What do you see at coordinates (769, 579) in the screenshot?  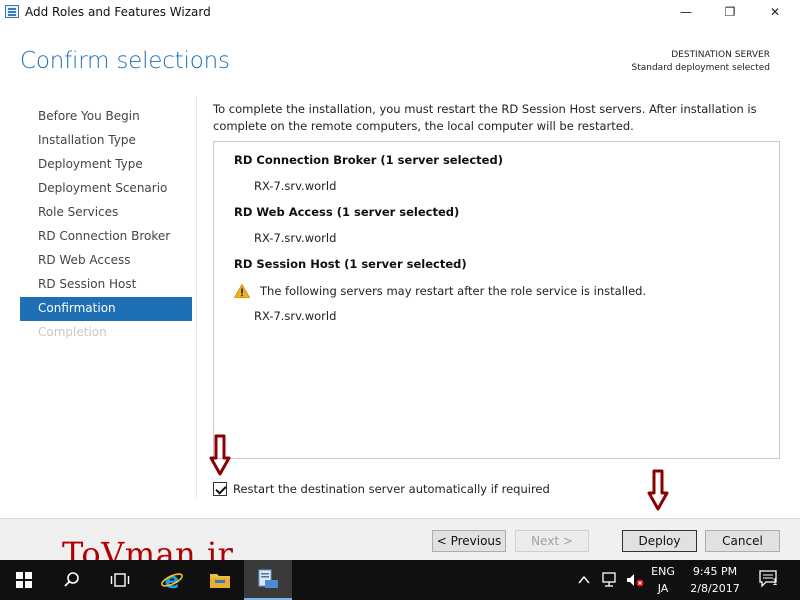 I see `action-center-button: 1` at bounding box center [769, 579].